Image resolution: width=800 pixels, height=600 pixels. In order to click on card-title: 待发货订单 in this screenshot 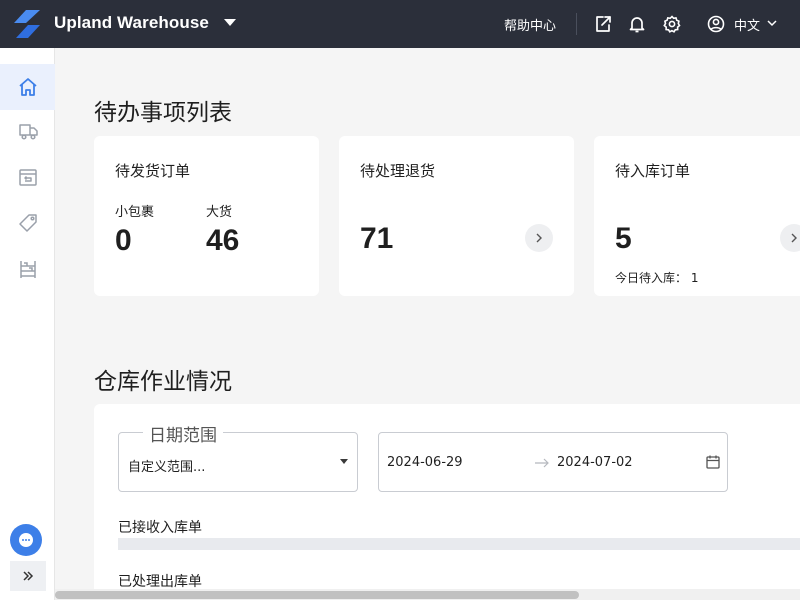, I will do `click(153, 171)`.